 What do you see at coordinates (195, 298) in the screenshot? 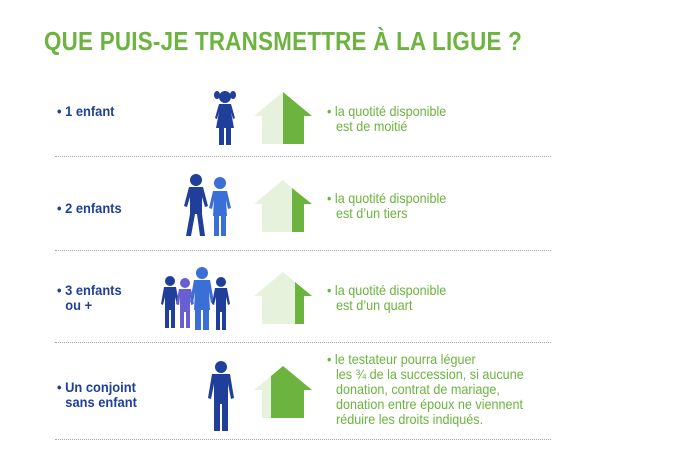
I see `three-children-icon` at bounding box center [195, 298].